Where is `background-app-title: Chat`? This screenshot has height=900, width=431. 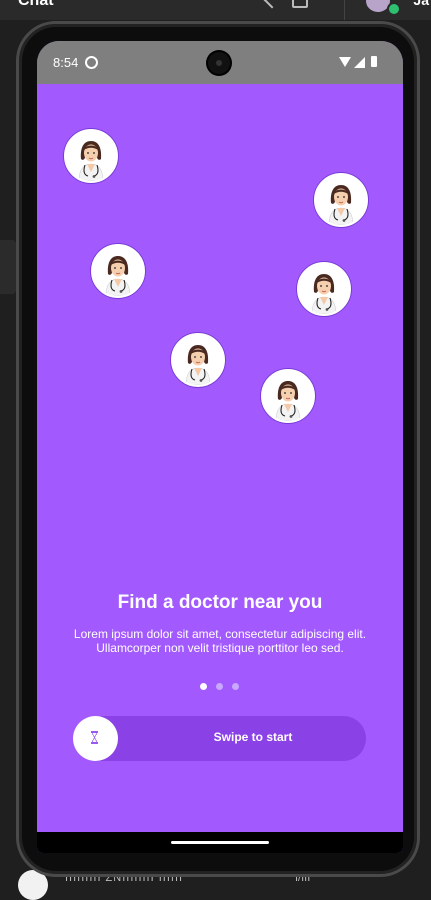
background-app-title: Chat is located at coordinates (36, 4).